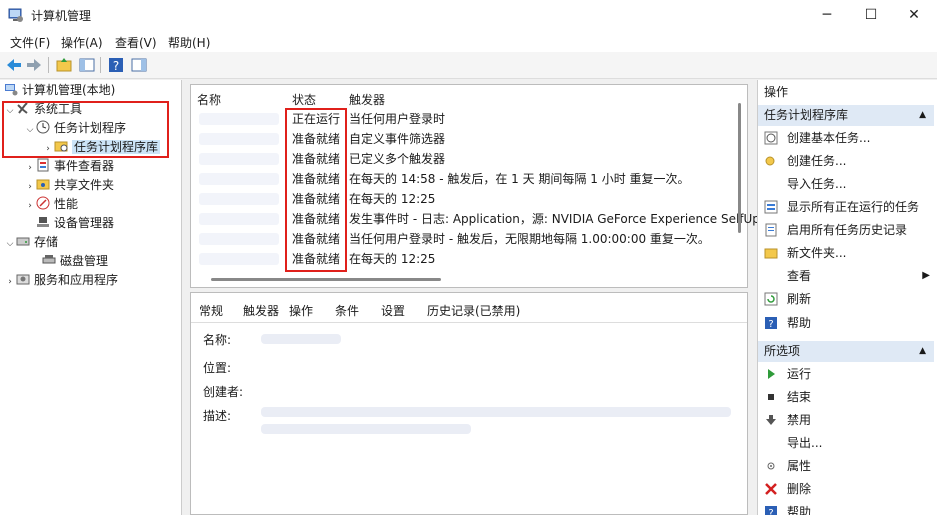 The image size is (937, 515). What do you see at coordinates (82, 42) in the screenshot?
I see `menu-action: 操作(A)` at bounding box center [82, 42].